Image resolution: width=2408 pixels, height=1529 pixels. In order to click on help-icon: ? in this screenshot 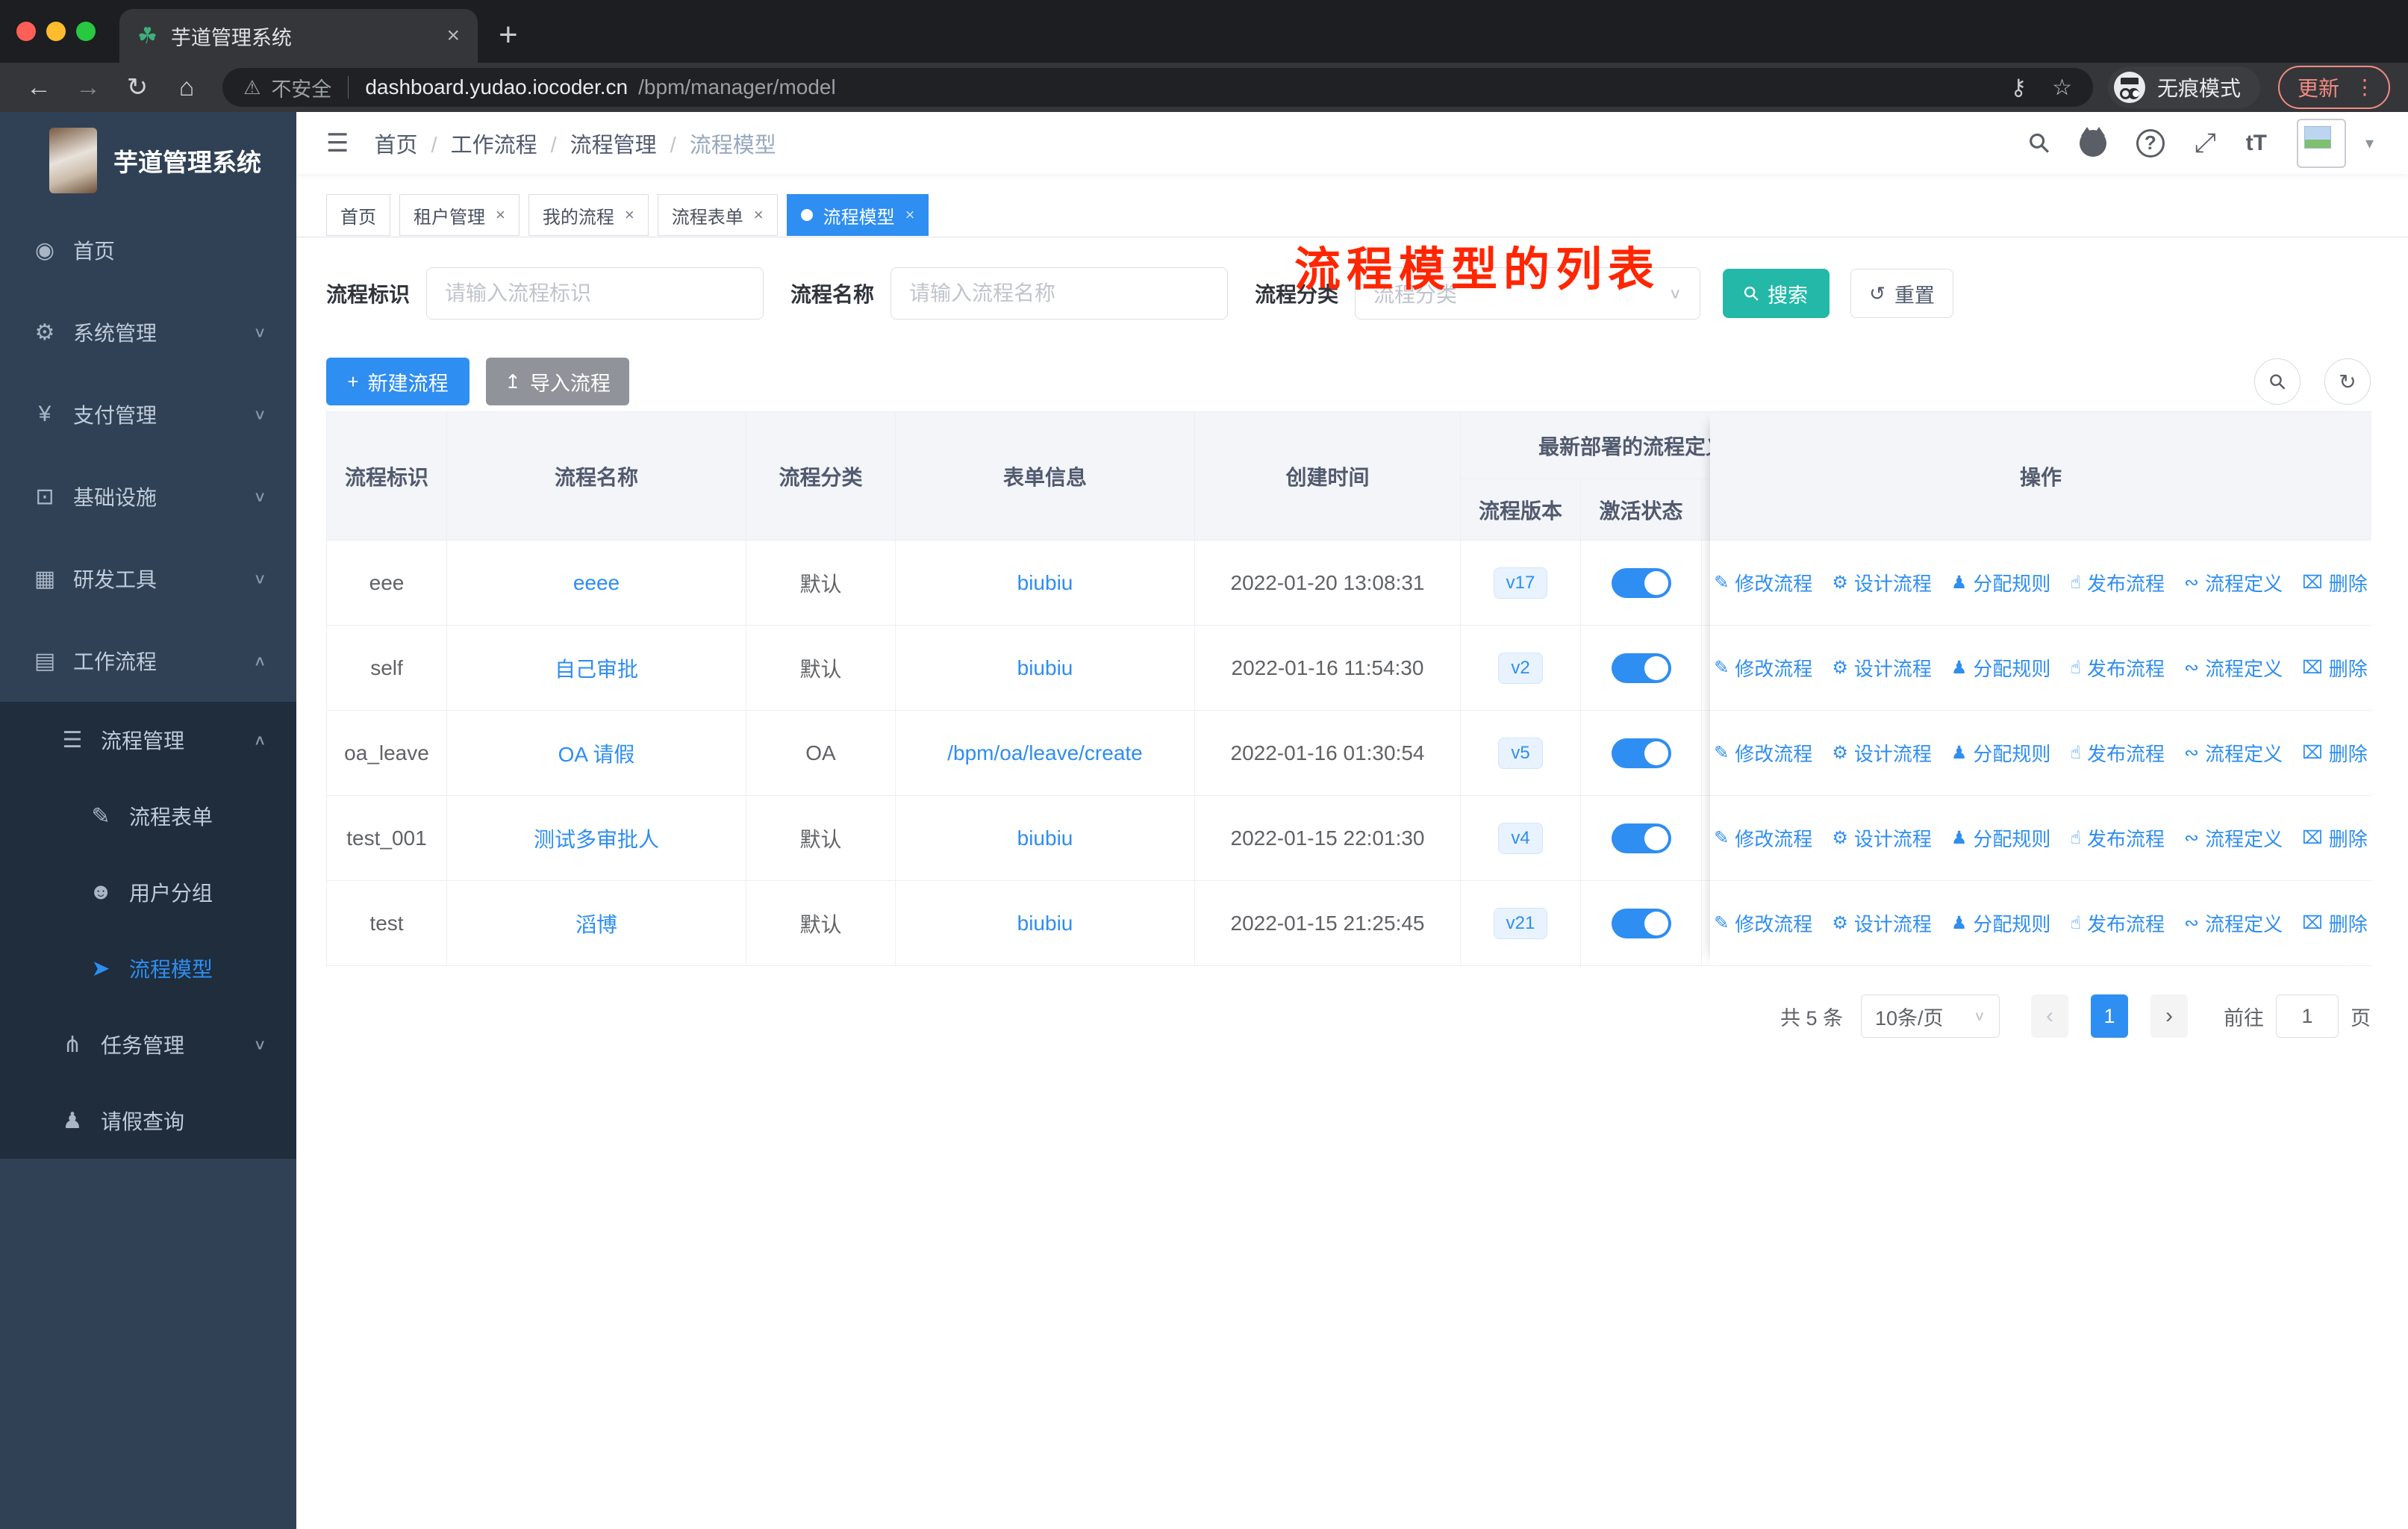, I will do `click(2150, 143)`.